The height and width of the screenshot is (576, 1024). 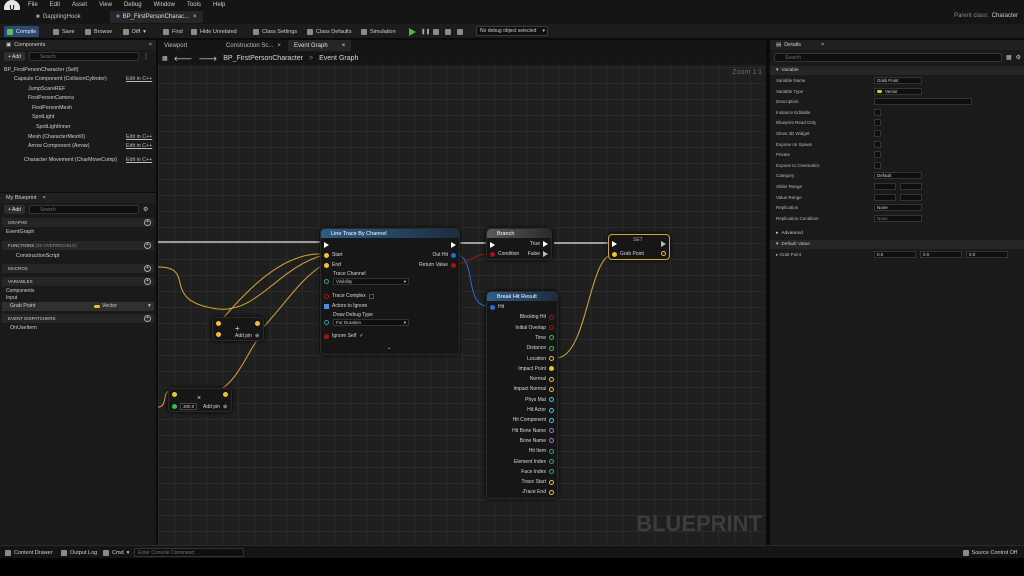 I want to click on break-hit-output-pin: Trace End, so click(x=538, y=492).